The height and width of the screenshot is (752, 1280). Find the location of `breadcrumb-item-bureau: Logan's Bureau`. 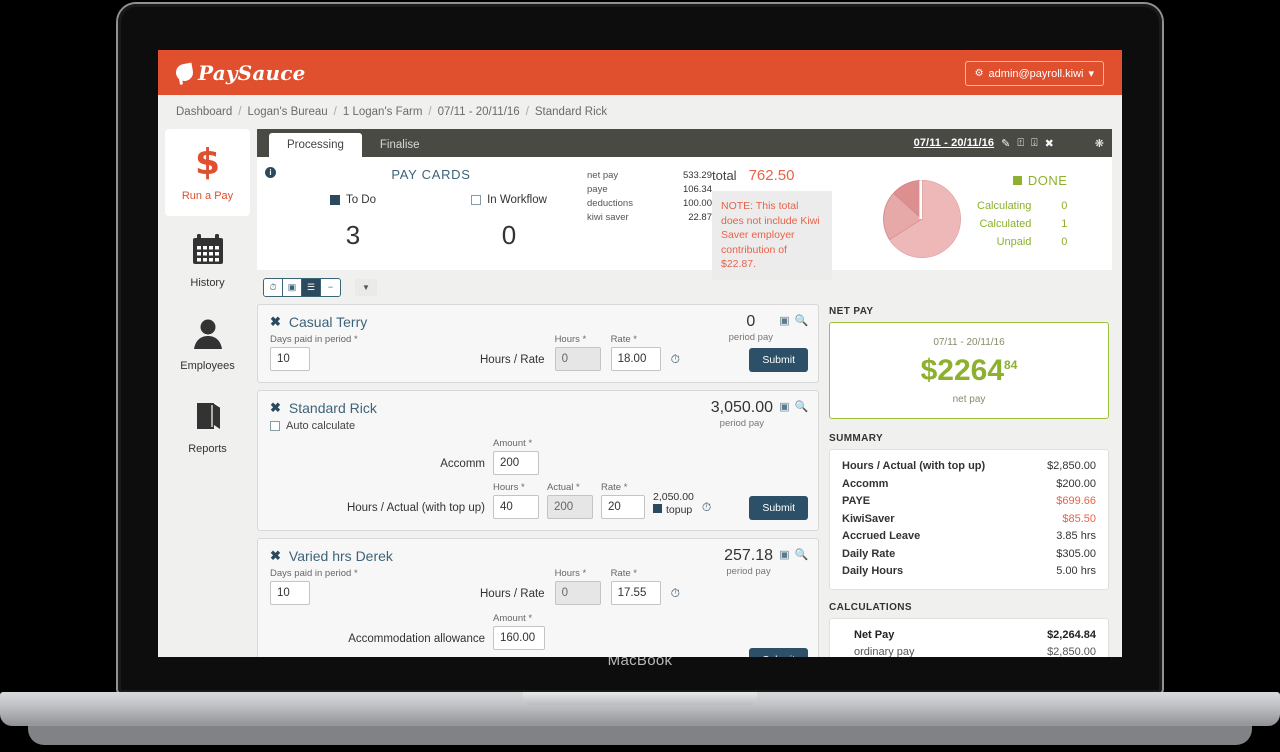

breadcrumb-item-bureau: Logan's Bureau is located at coordinates (287, 112).